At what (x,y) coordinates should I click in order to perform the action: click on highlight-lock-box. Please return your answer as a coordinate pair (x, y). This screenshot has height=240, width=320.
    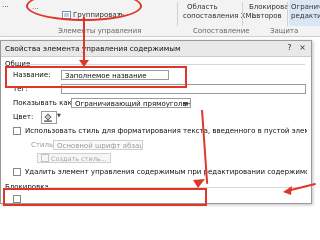
    Looking at the image, I should click on (105, 197).